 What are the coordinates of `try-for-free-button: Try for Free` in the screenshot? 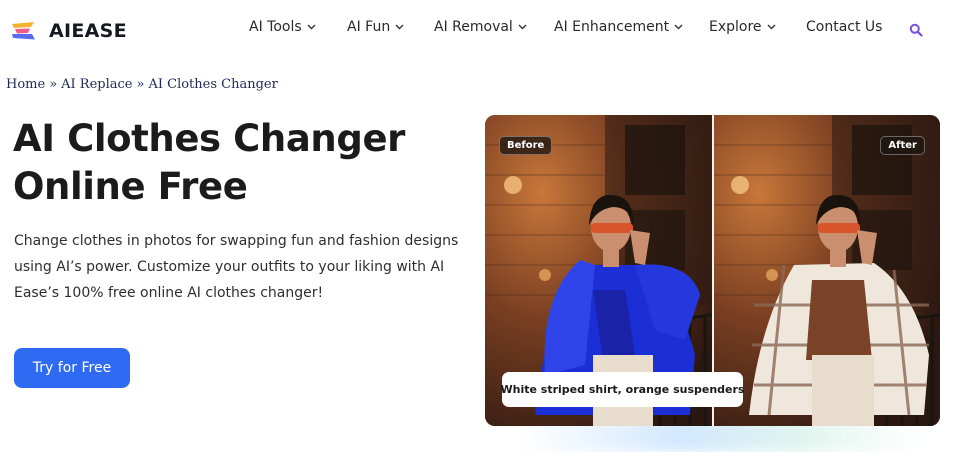 It's located at (72, 368).